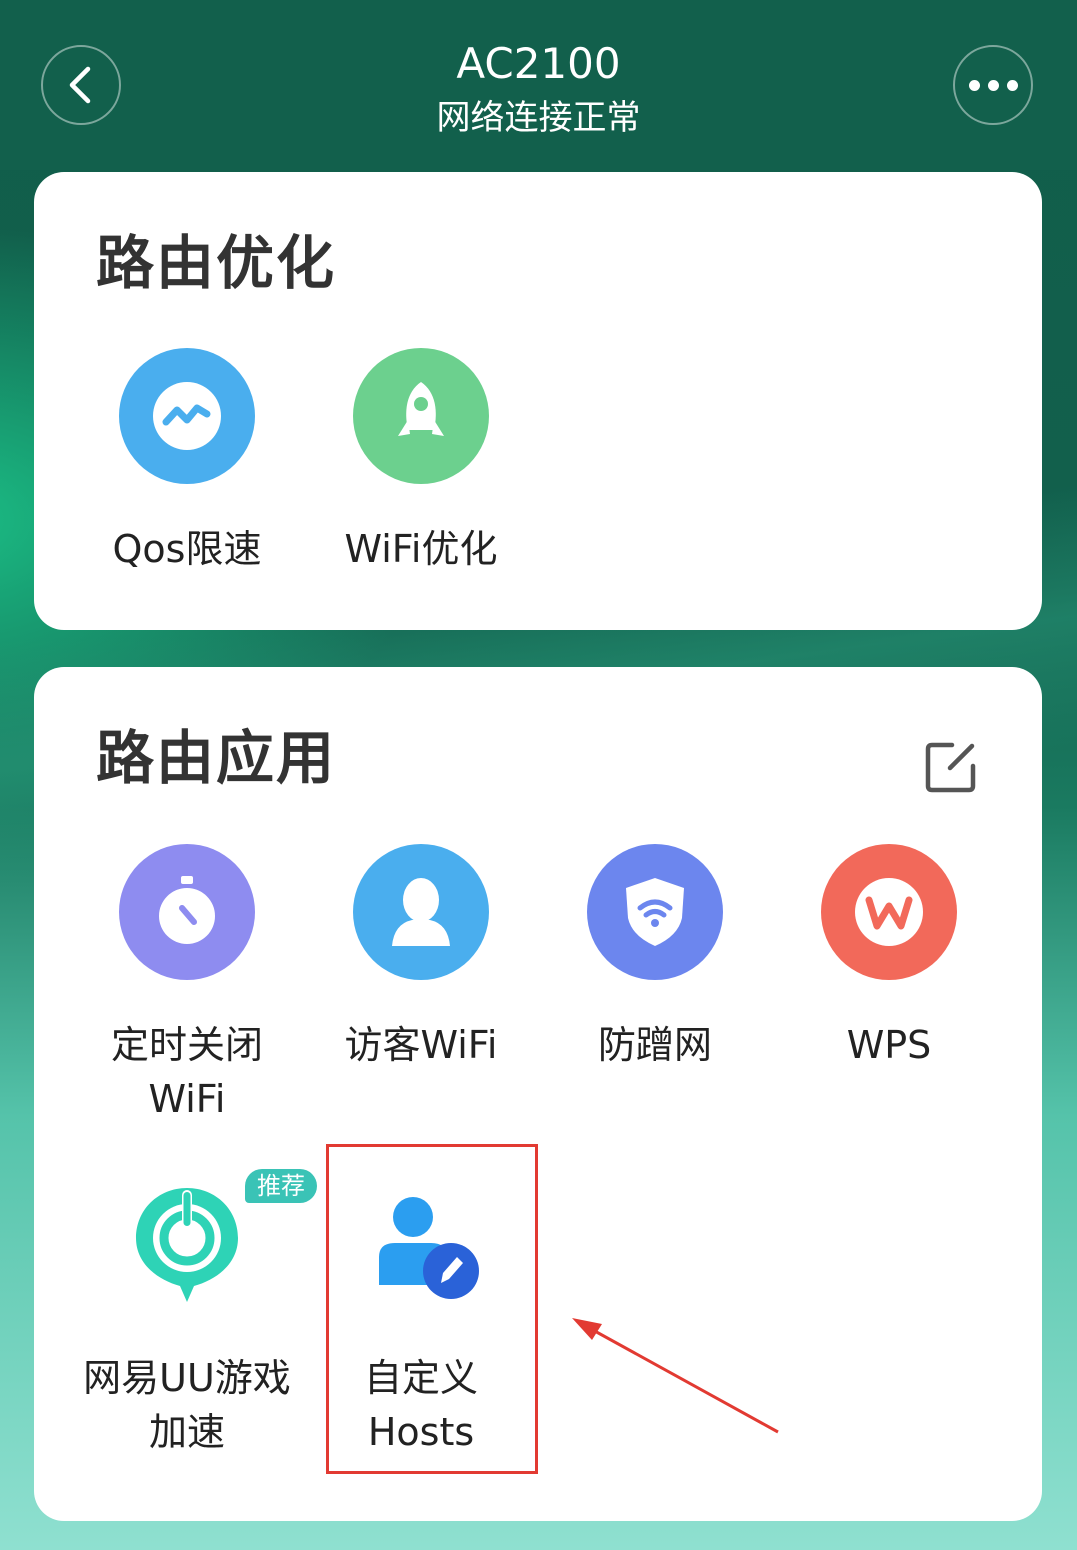  Describe the element at coordinates (889, 1045) in the screenshot. I see `wps-label: WPS` at that location.